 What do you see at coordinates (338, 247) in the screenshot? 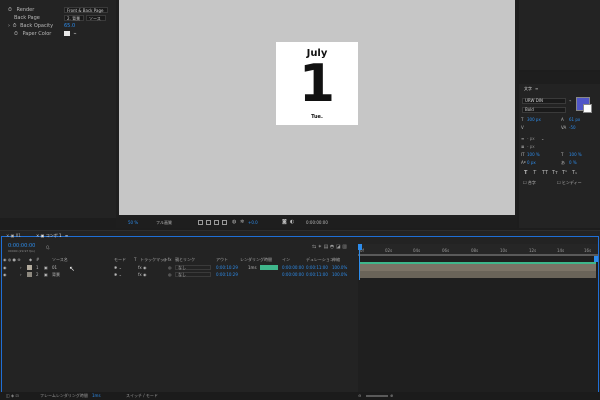
I see `graph-editor-icon: ◪` at bounding box center [338, 247].